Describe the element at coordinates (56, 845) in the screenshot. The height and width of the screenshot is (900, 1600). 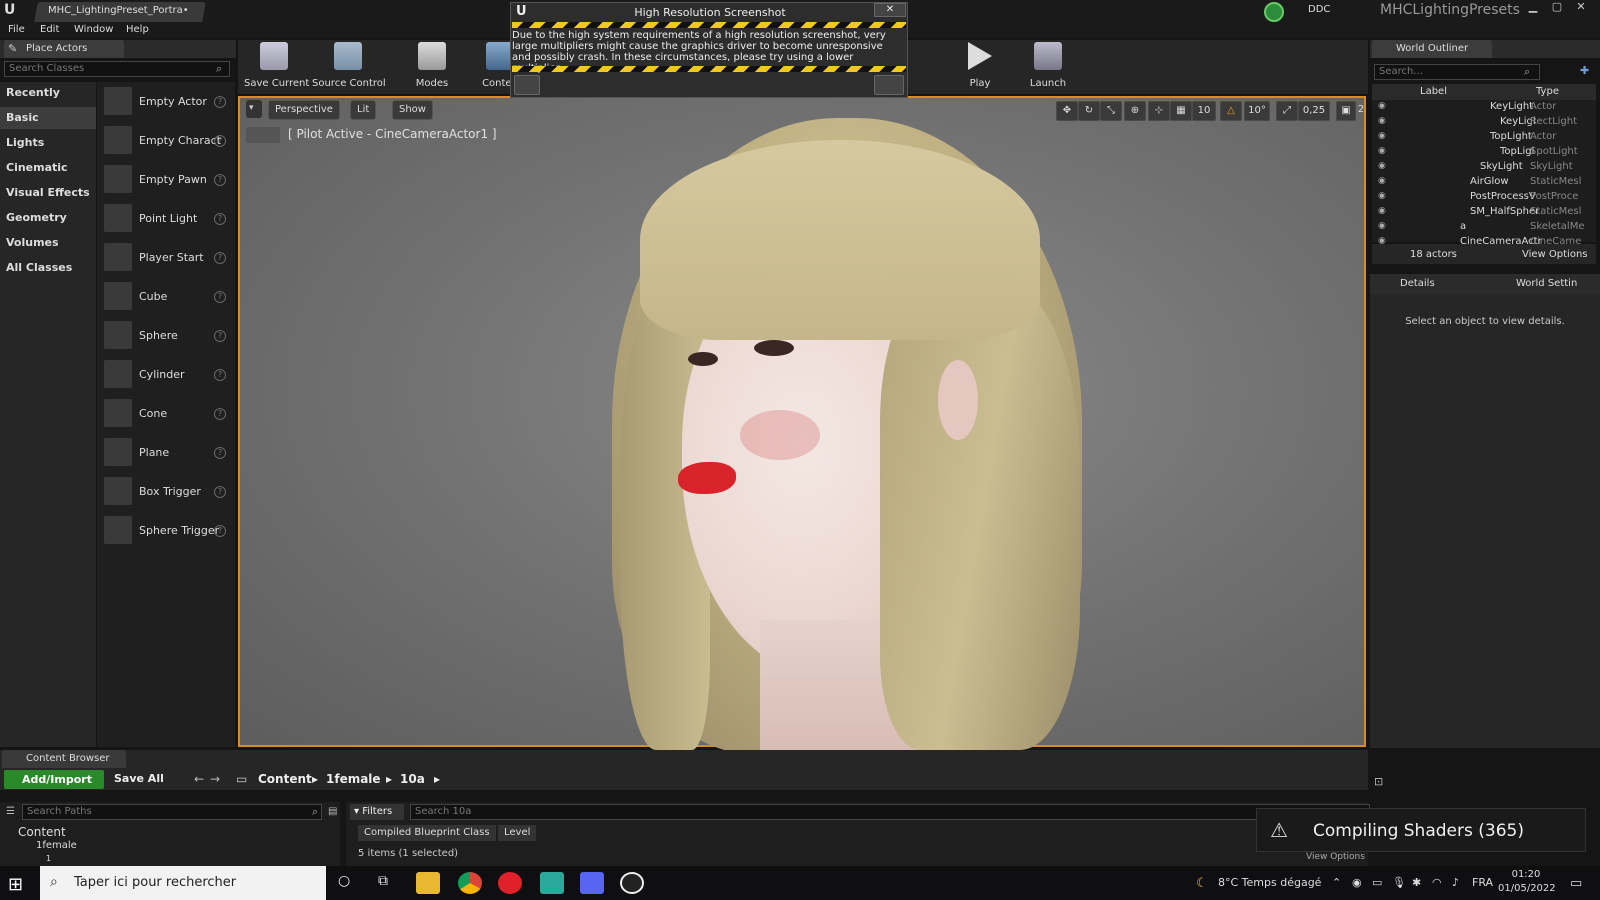
I see `tree-folder-1female: 1female` at that location.